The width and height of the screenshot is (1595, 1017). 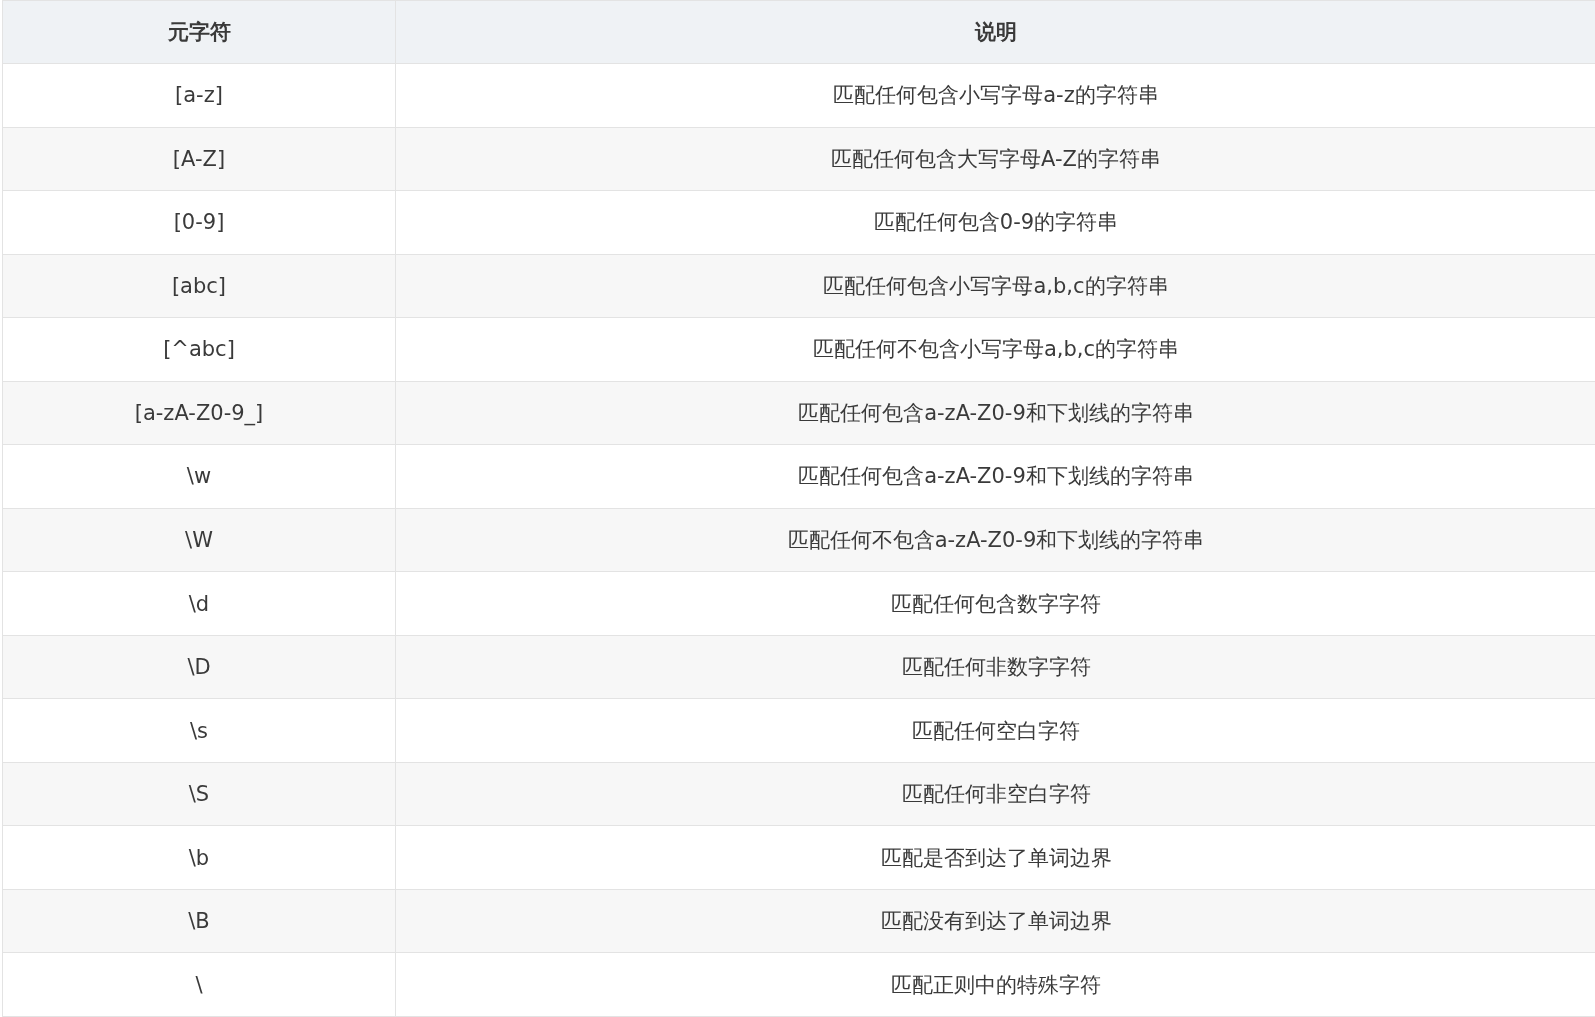 I want to click on table-cell: \b, so click(x=199, y=857).